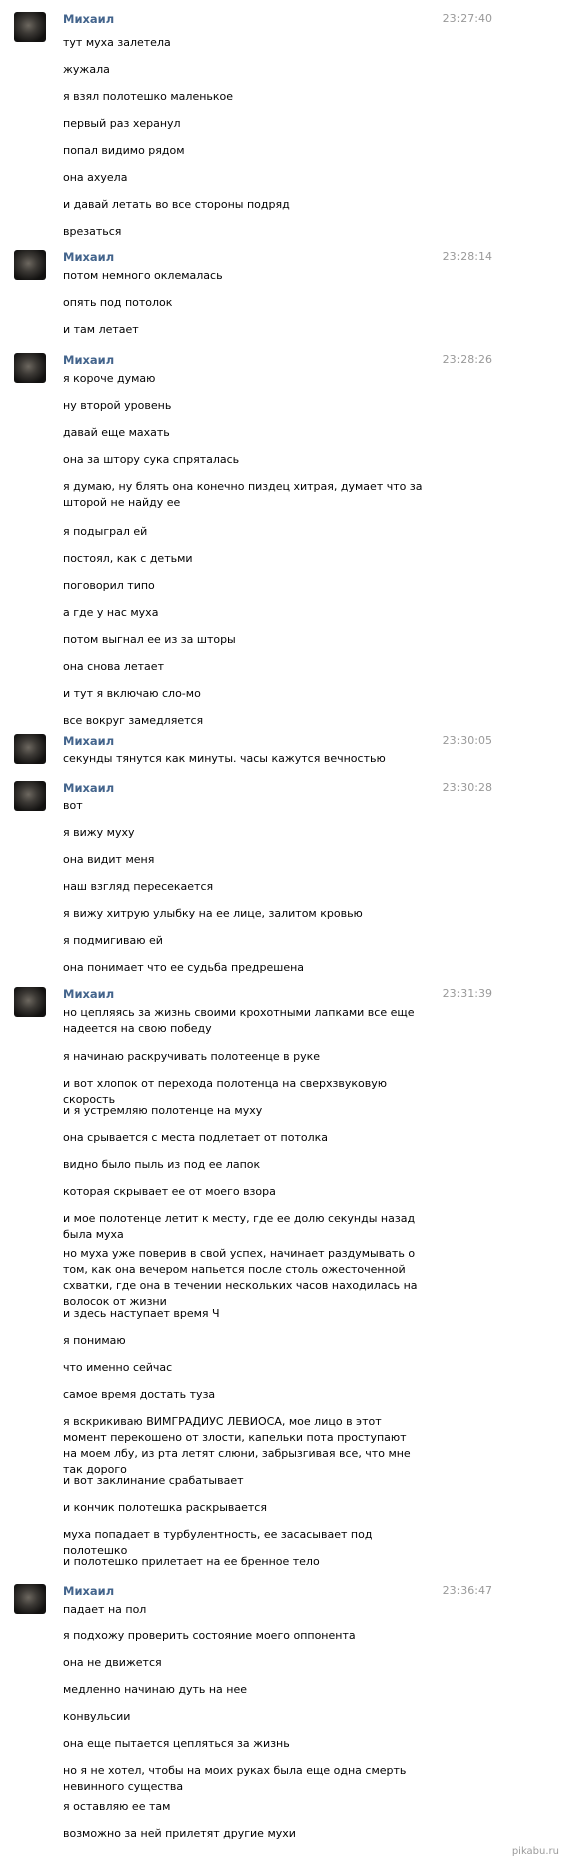  What do you see at coordinates (169, 1191) in the screenshot?
I see `message-text: которая скрывает ее от моего взора` at bounding box center [169, 1191].